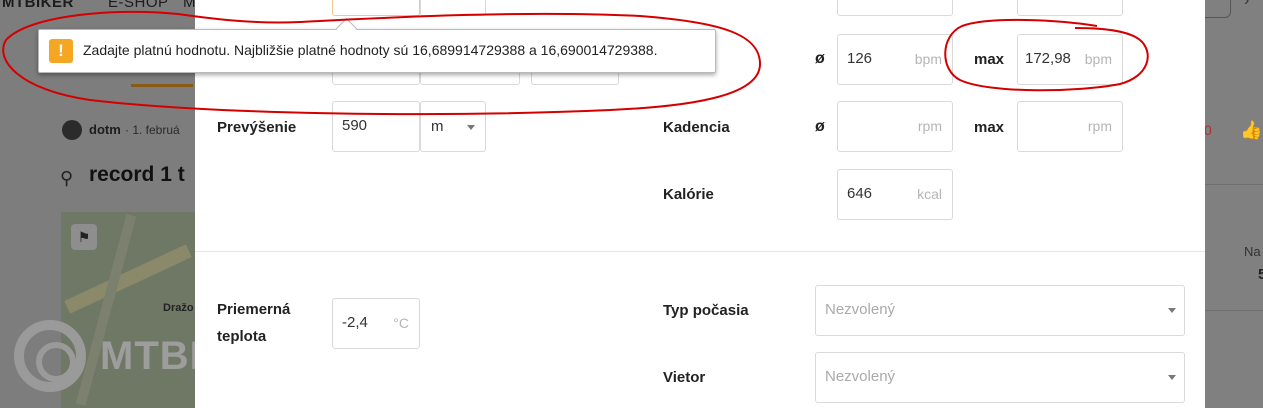  Describe the element at coordinates (242, 336) in the screenshot. I see `temperature-label-line2: teplota` at that location.